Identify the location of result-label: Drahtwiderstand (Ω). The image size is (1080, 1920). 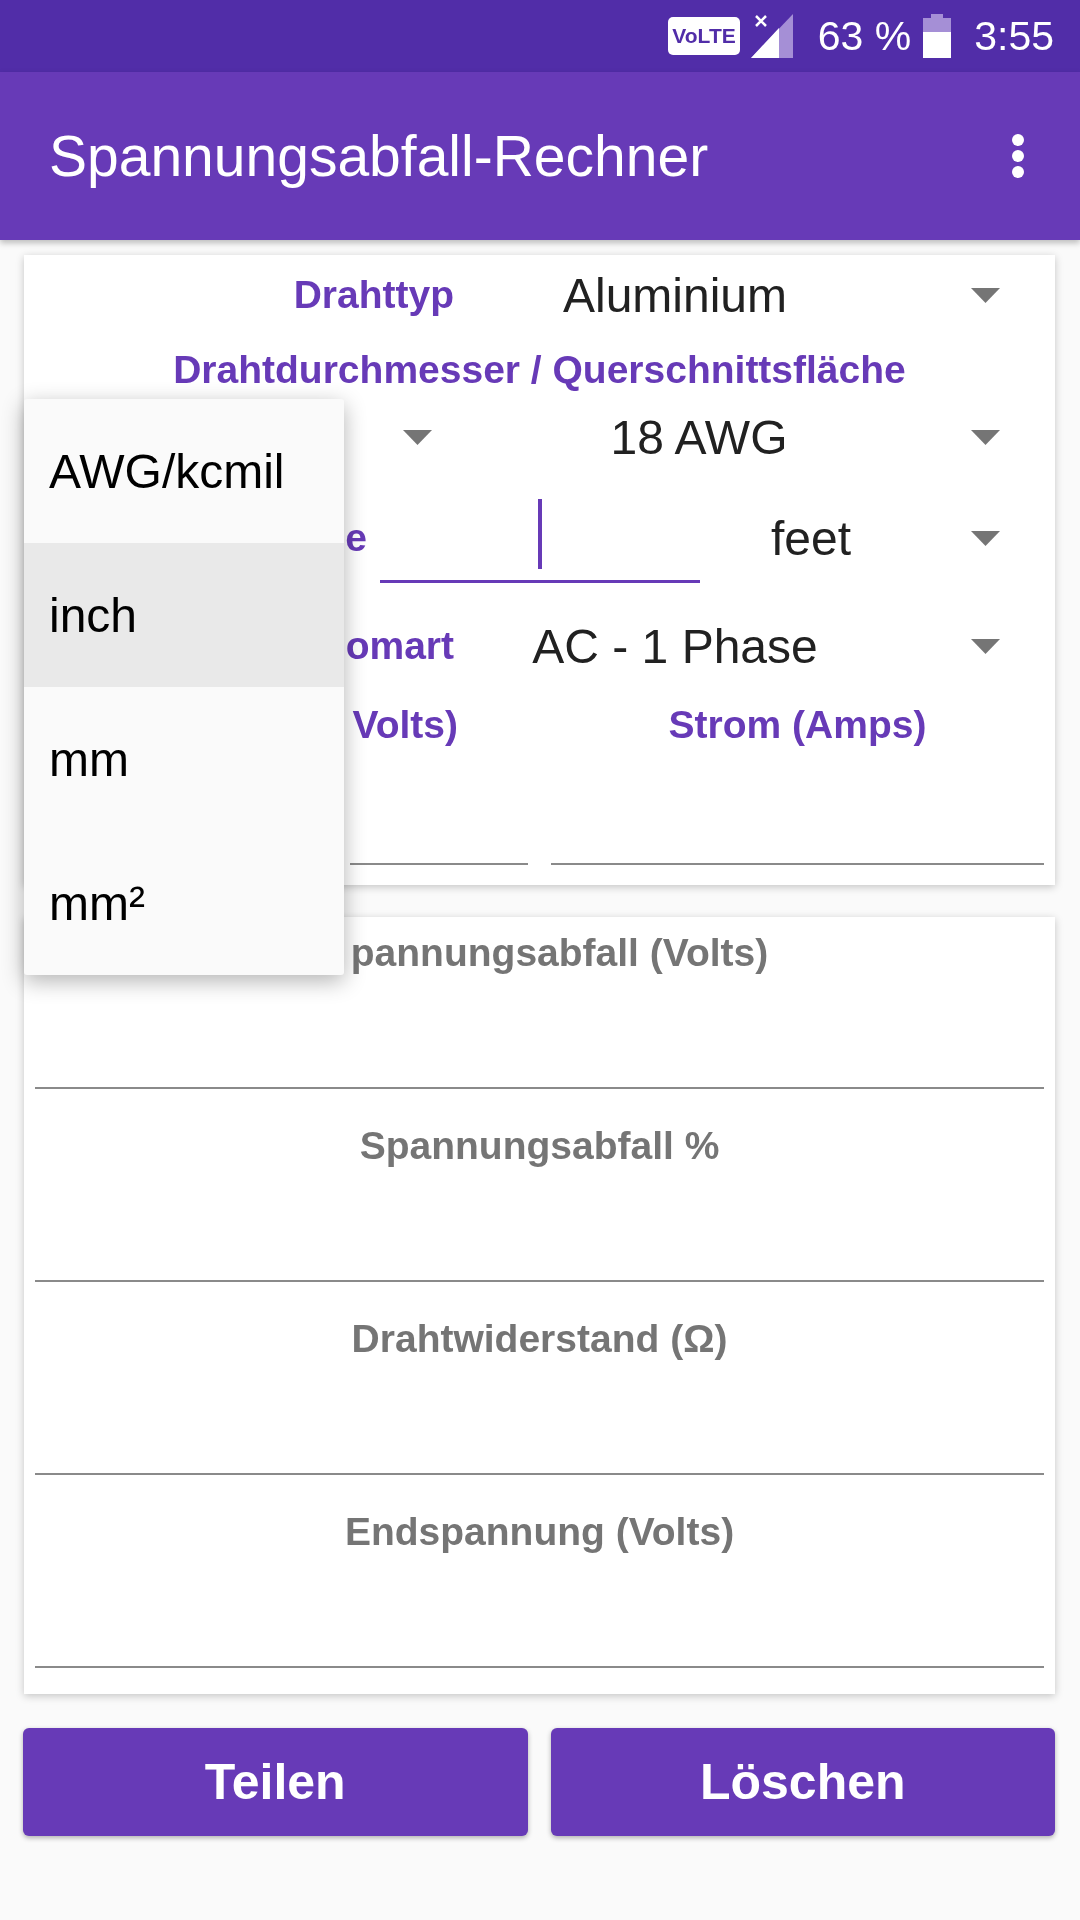
(539, 1338).